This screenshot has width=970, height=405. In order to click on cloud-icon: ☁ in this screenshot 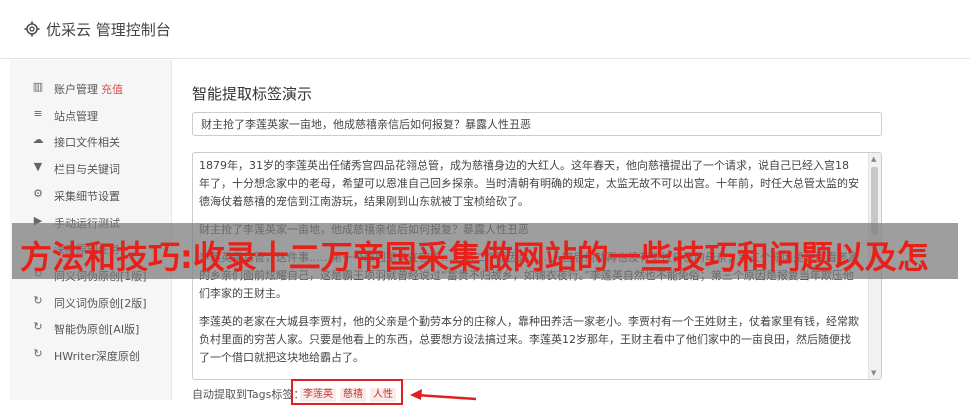, I will do `click(38, 140)`.